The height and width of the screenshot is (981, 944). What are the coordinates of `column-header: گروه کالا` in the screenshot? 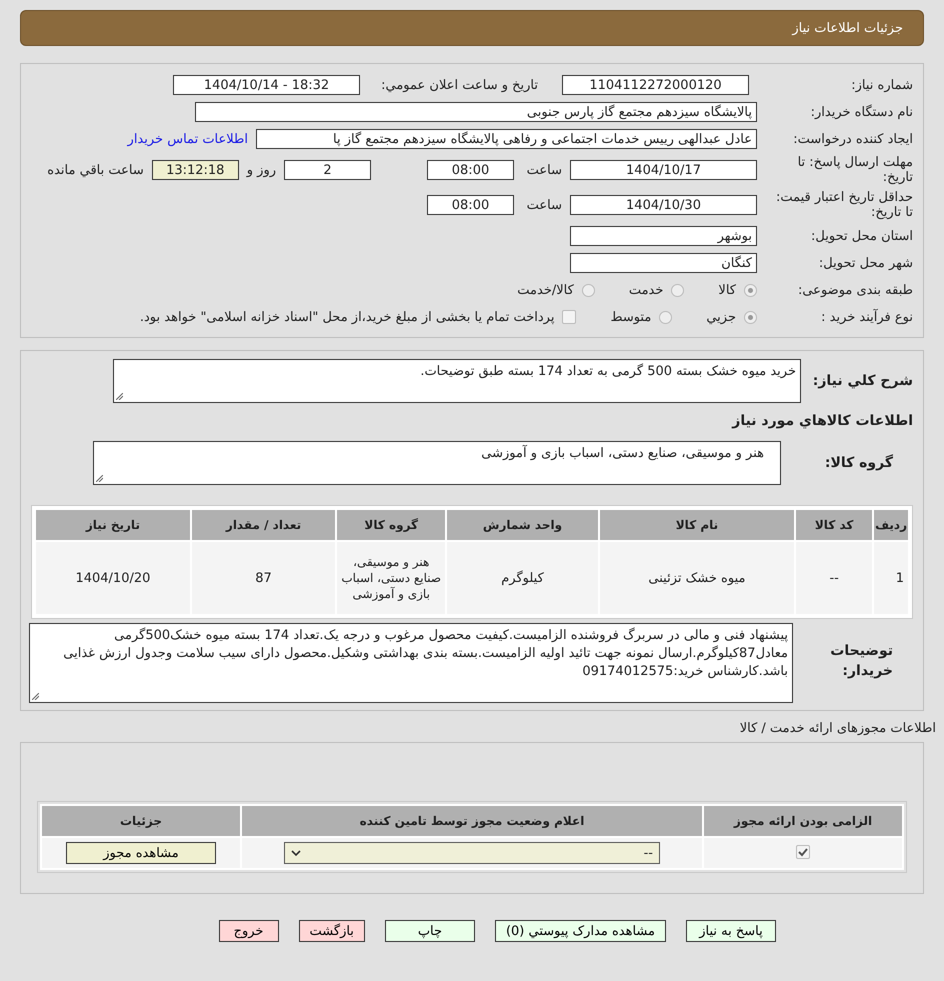 It's located at (391, 525).